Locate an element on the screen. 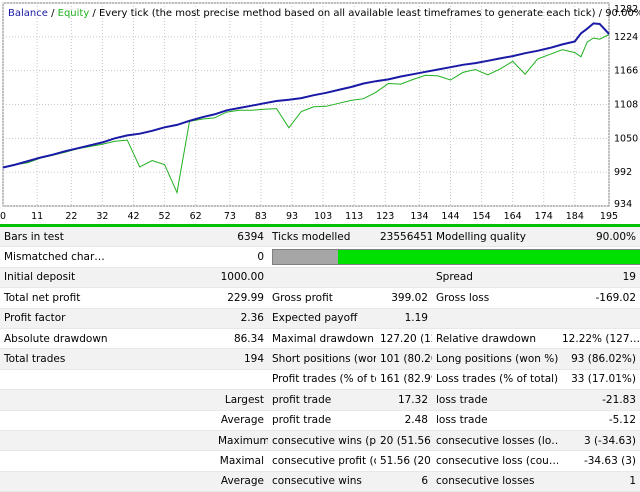 The width and height of the screenshot is (640, 492). report-value: 20 (51.56) is located at coordinates (404, 441).